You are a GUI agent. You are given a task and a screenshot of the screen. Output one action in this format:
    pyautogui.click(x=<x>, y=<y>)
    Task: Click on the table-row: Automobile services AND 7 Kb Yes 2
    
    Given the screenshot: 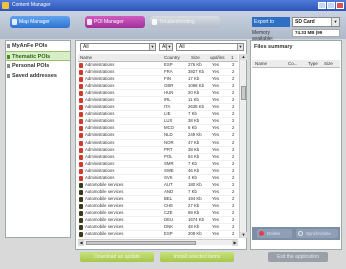 What is the action you would take?
    pyautogui.click(x=158, y=192)
    